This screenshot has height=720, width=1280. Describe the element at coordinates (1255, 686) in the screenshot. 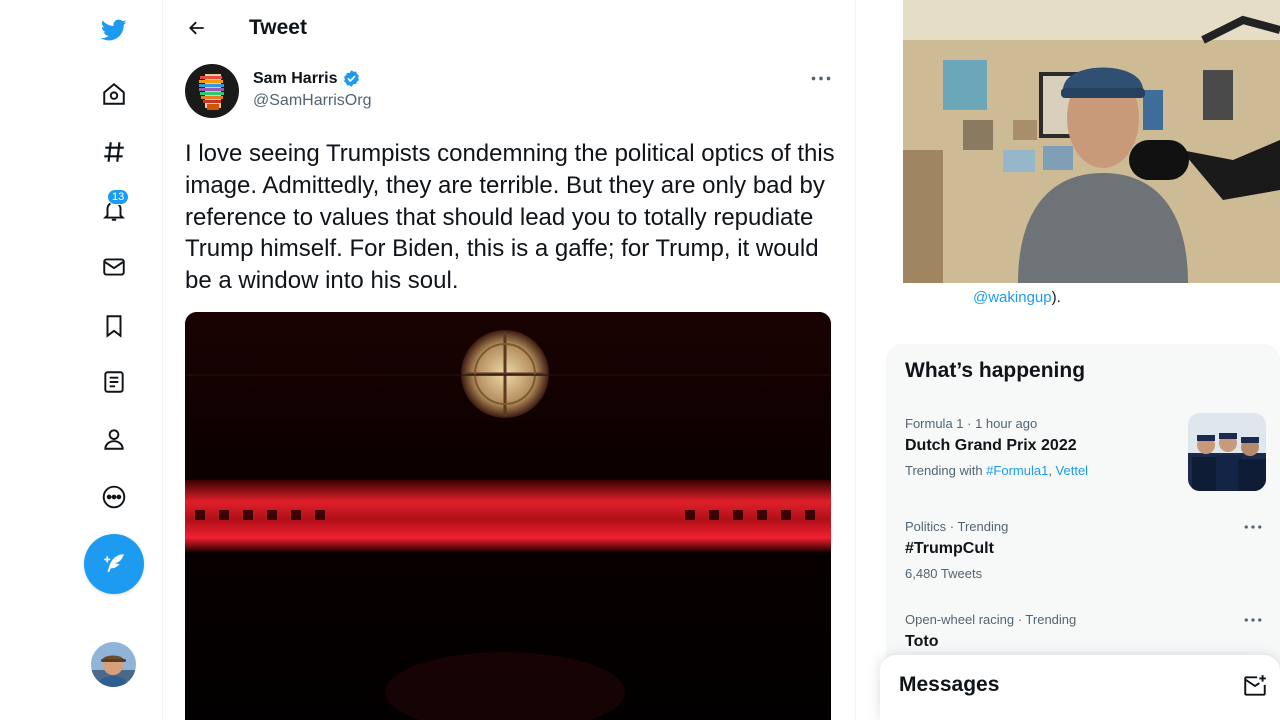

I see `new-message-icon` at that location.